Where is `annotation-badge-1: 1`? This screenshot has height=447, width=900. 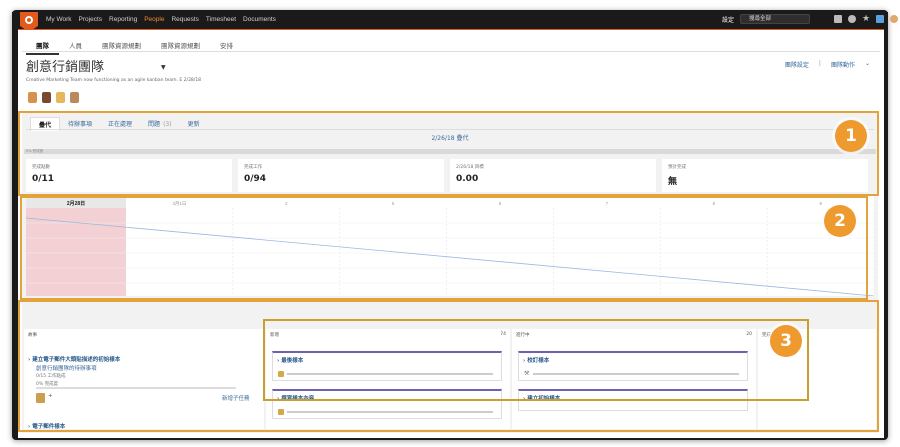 annotation-badge-1: 1 is located at coordinates (851, 136).